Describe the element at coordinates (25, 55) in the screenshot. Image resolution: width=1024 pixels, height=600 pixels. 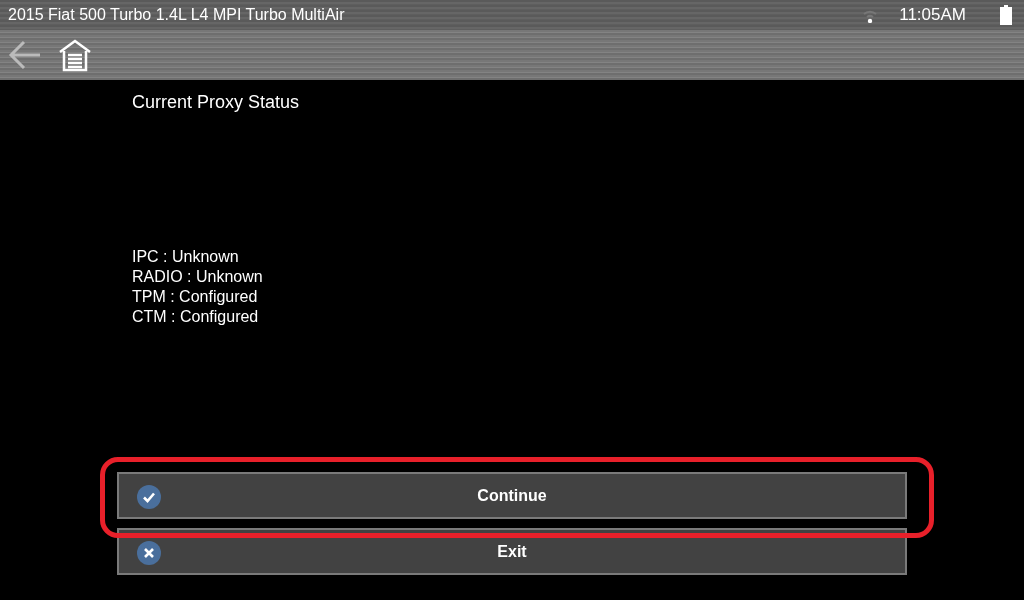
I see `back-icon` at that location.